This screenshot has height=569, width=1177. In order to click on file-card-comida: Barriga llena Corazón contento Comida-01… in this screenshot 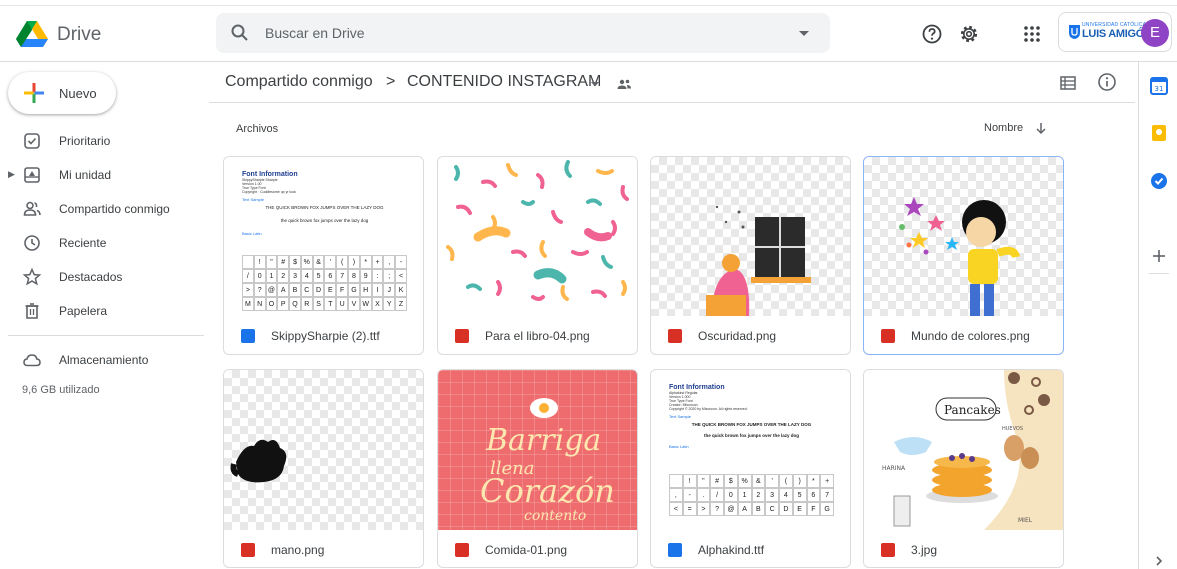, I will do `click(537, 468)`.